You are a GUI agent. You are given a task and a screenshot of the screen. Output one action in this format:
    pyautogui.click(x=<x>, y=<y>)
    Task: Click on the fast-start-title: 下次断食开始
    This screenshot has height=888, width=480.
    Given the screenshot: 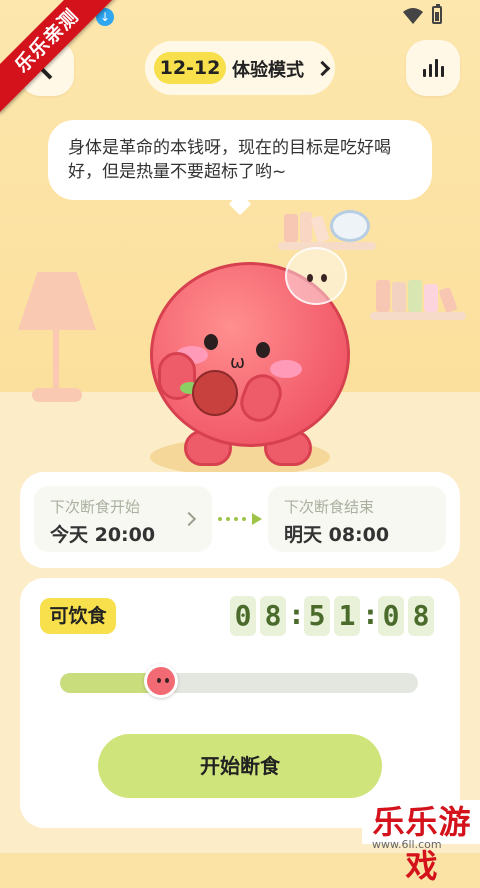 What is the action you would take?
    pyautogui.click(x=95, y=507)
    